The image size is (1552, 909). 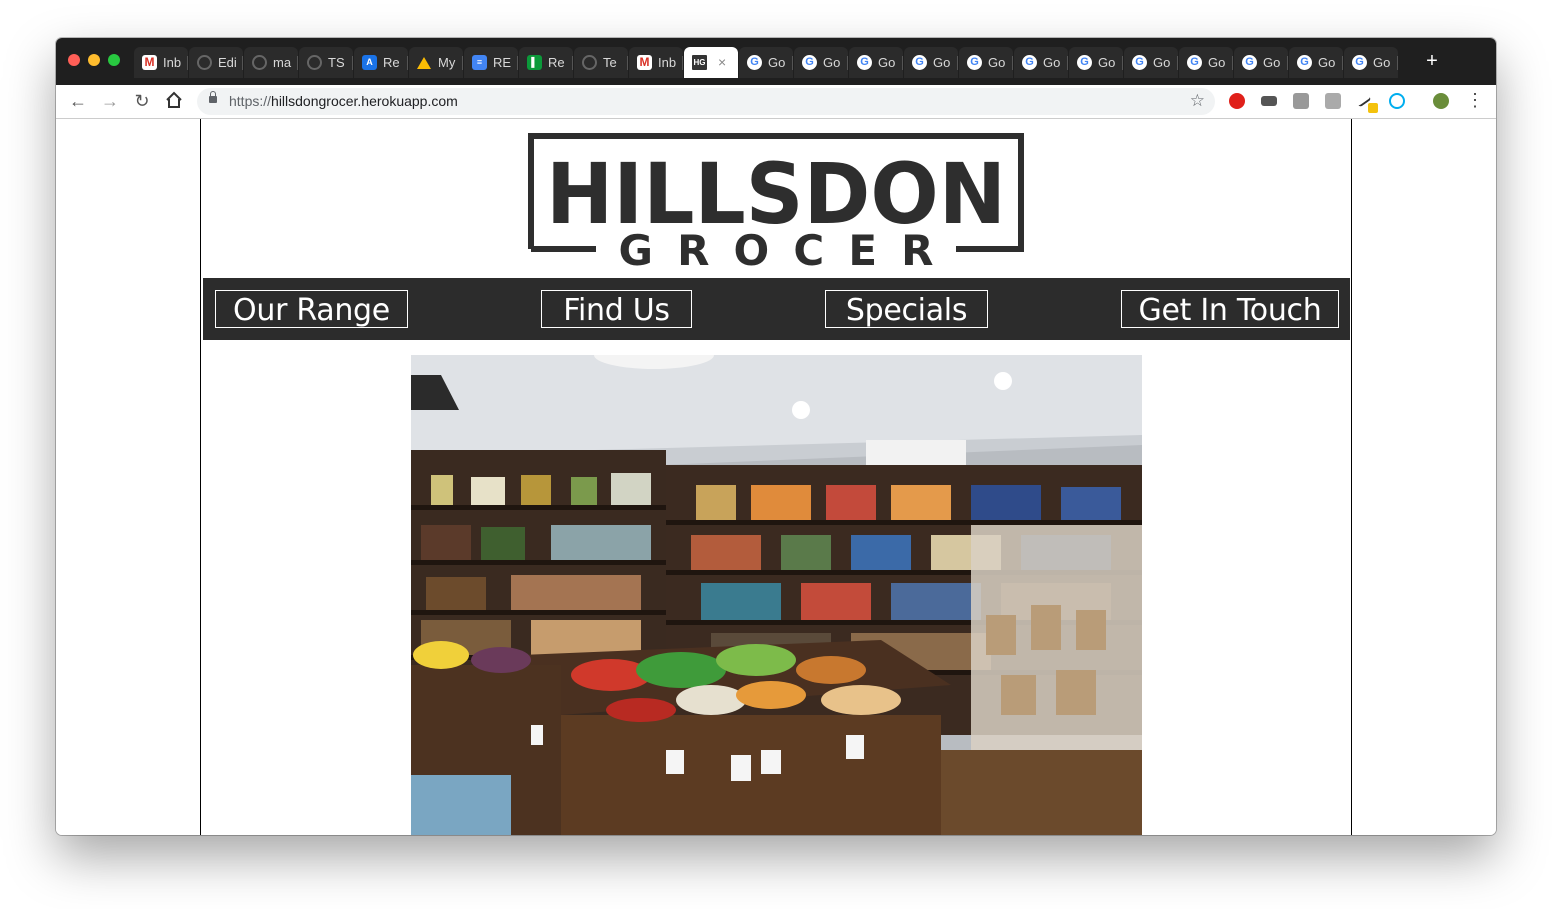 I want to click on url-text: https://hillsdongrocer.herokuapp.com, so click(x=343, y=101).